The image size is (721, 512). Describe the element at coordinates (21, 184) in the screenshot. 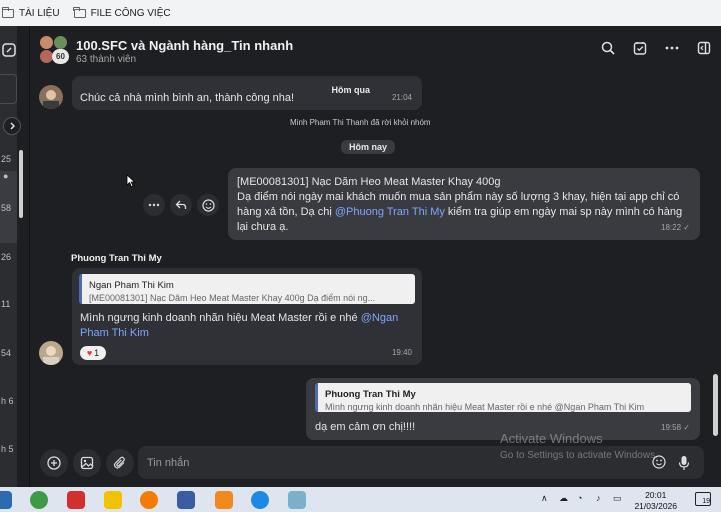

I see `conversation-list-scrollbar` at that location.